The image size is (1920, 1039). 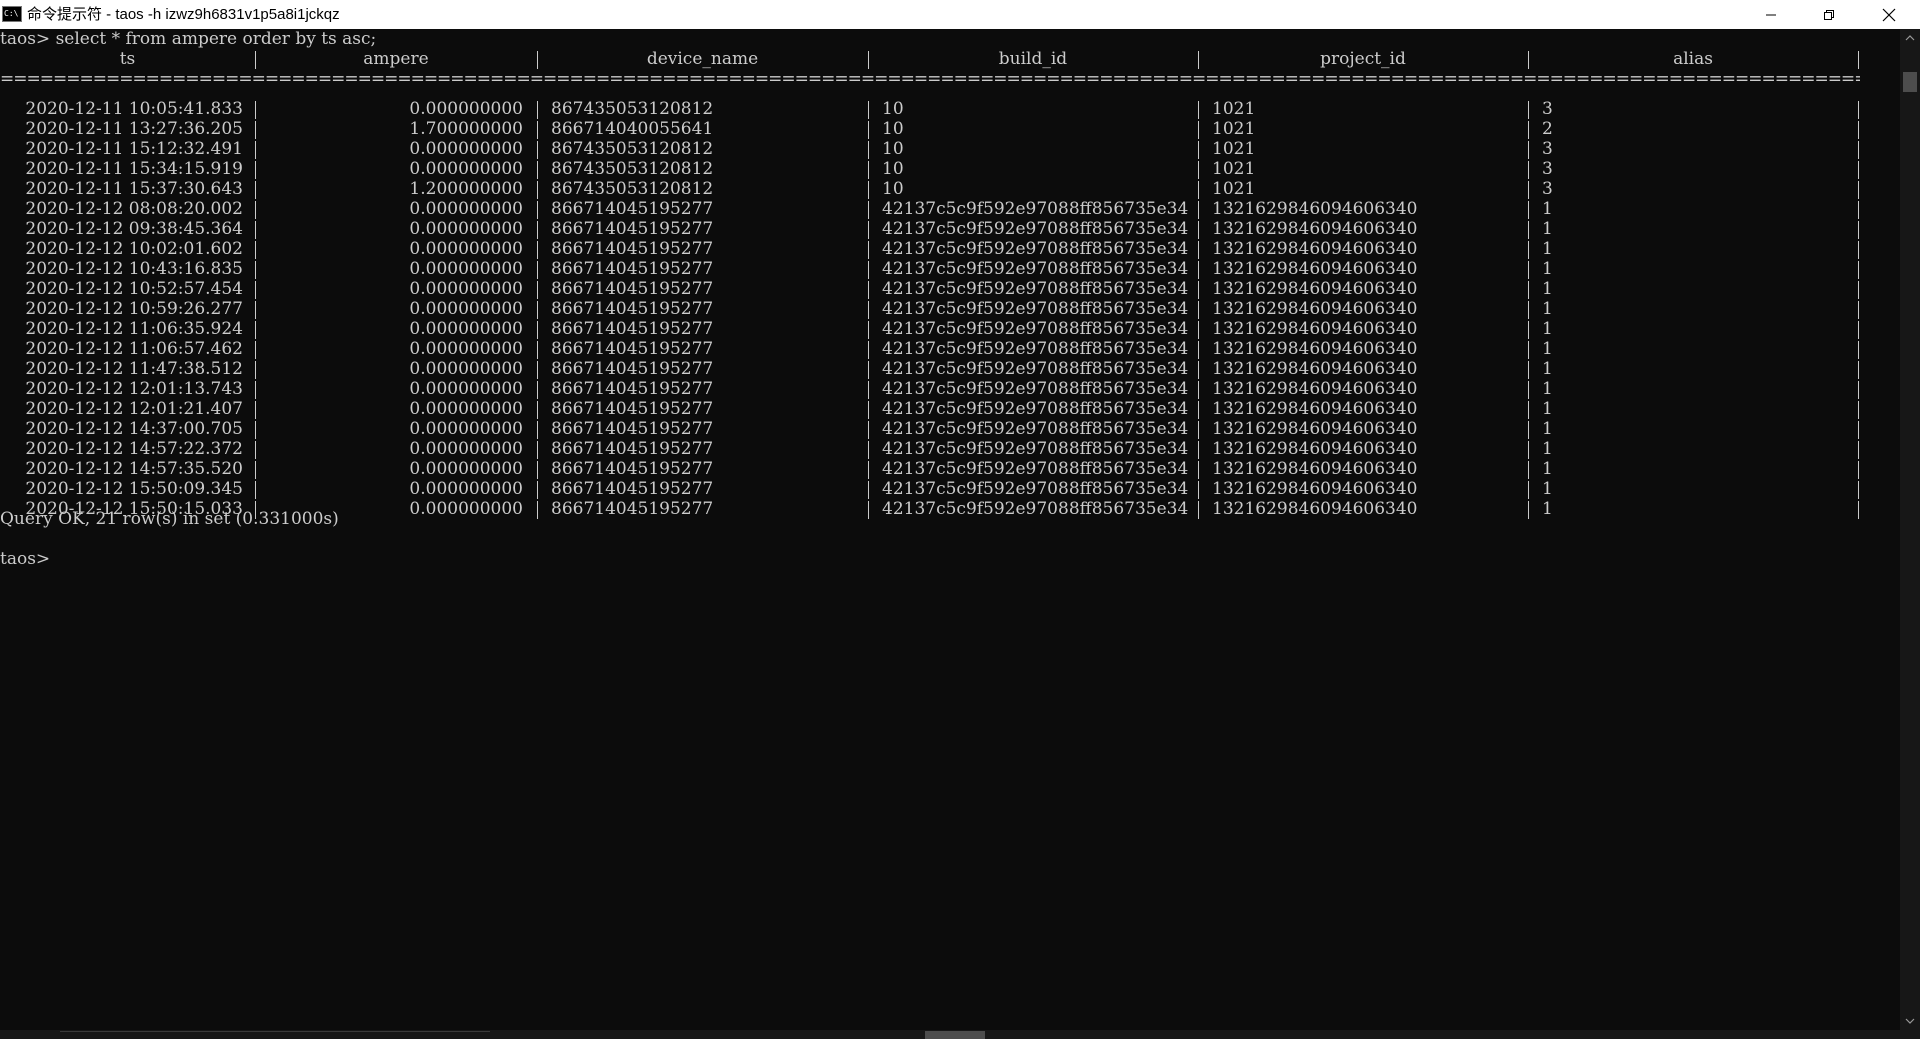 I want to click on ts-cell: 2020-12-11 15:37:30.643, so click(x=134, y=189).